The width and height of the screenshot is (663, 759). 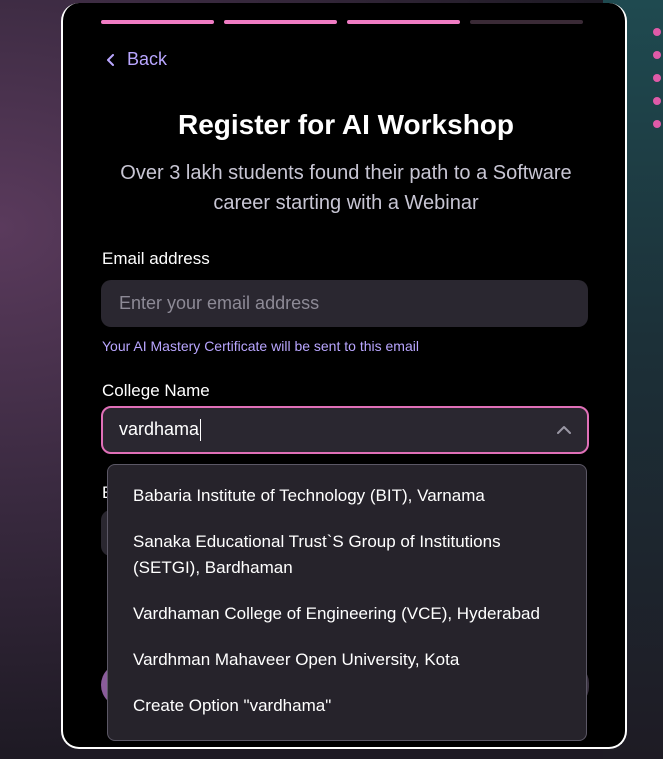 I want to click on back-button: Back, so click(x=136, y=59).